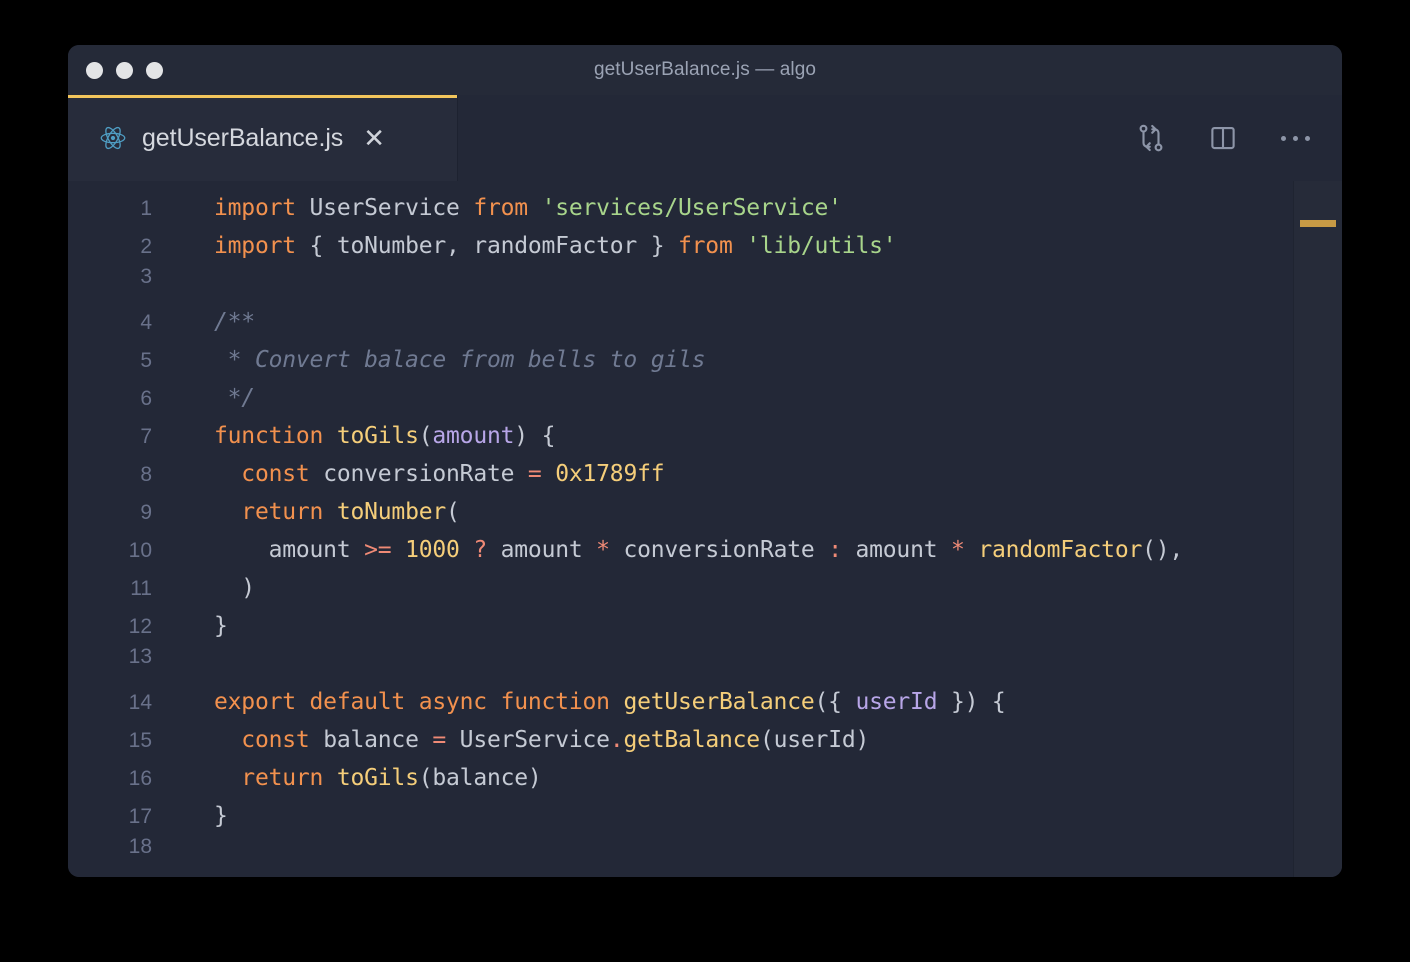 This screenshot has height=962, width=1410. What do you see at coordinates (374, 138) in the screenshot?
I see `close-icon: ✕` at bounding box center [374, 138].